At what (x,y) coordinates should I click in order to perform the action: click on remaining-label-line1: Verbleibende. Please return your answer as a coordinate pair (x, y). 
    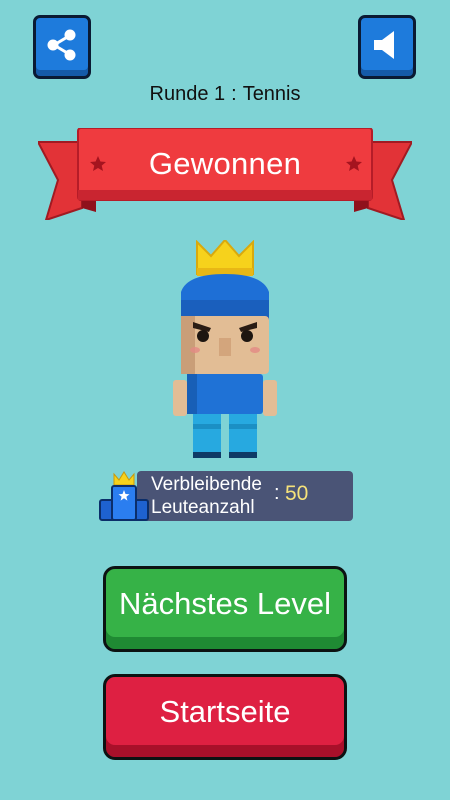
    Looking at the image, I should click on (206, 484).